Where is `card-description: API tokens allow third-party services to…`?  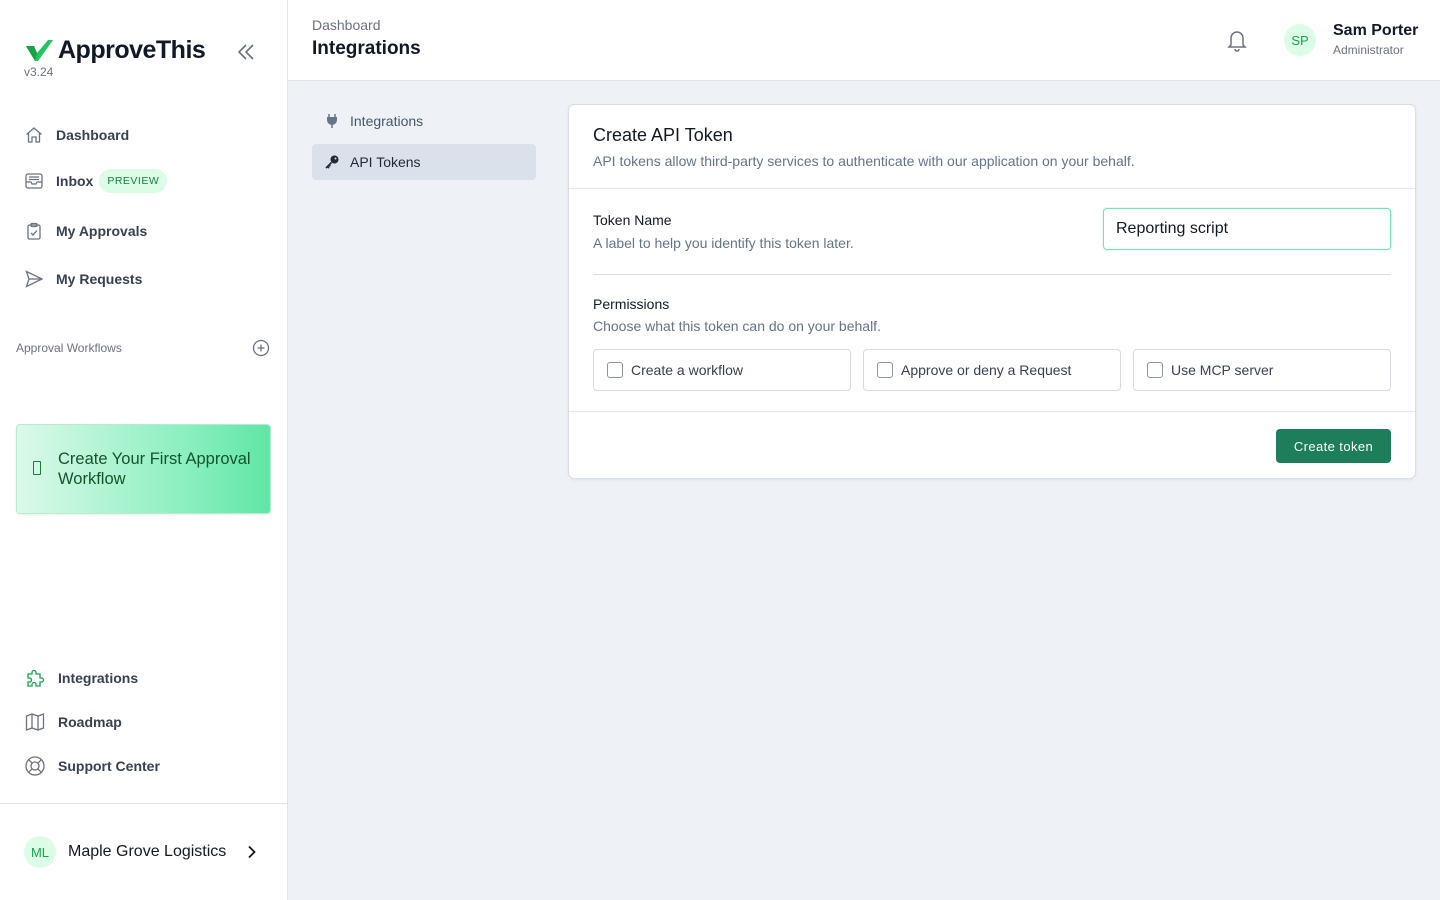
card-description: API tokens allow third-party services to… is located at coordinates (864, 161).